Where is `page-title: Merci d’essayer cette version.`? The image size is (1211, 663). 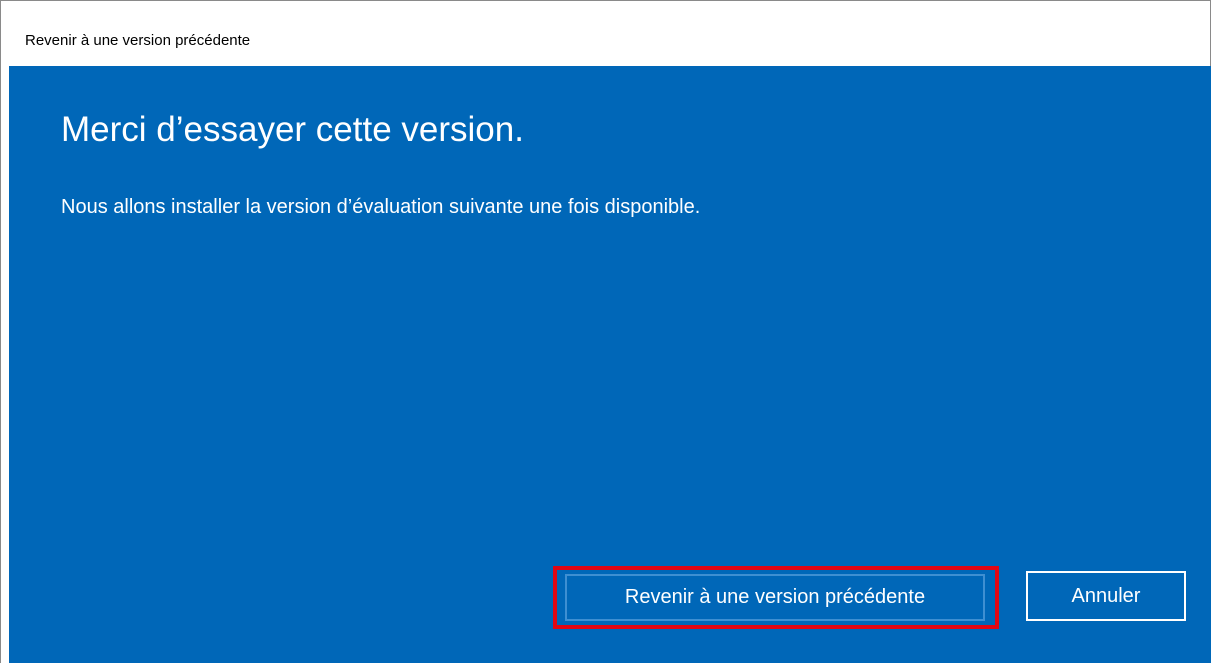
page-title: Merci d’essayer cette version. is located at coordinates (292, 129).